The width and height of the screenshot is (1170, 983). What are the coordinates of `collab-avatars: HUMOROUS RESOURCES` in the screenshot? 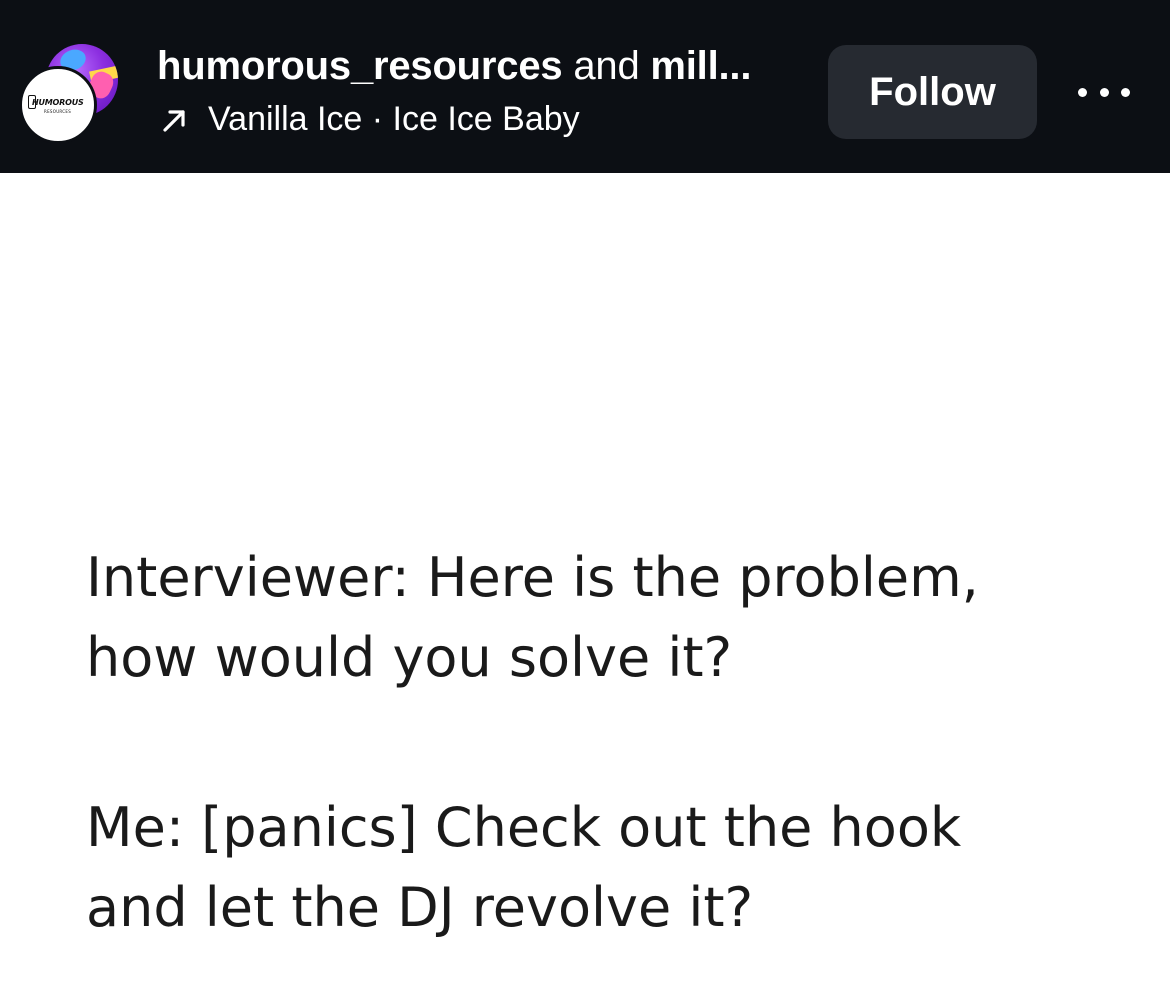 It's located at (70, 86).